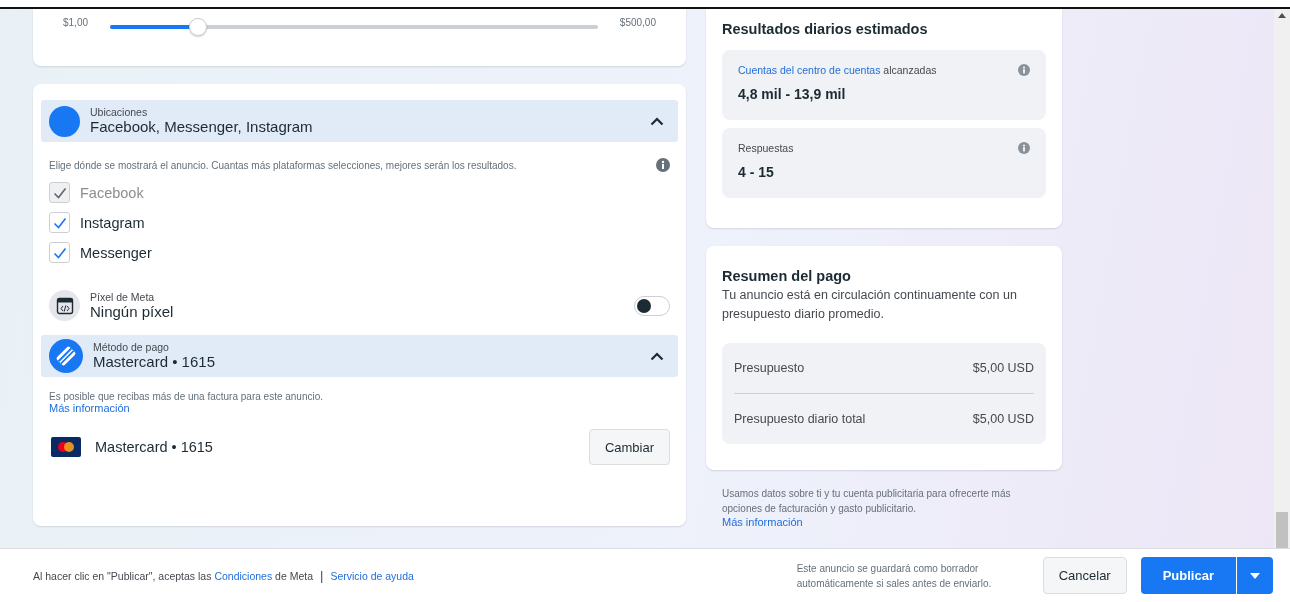  I want to click on accounts-link: Cuentas del centro de cuentas, so click(809, 70).